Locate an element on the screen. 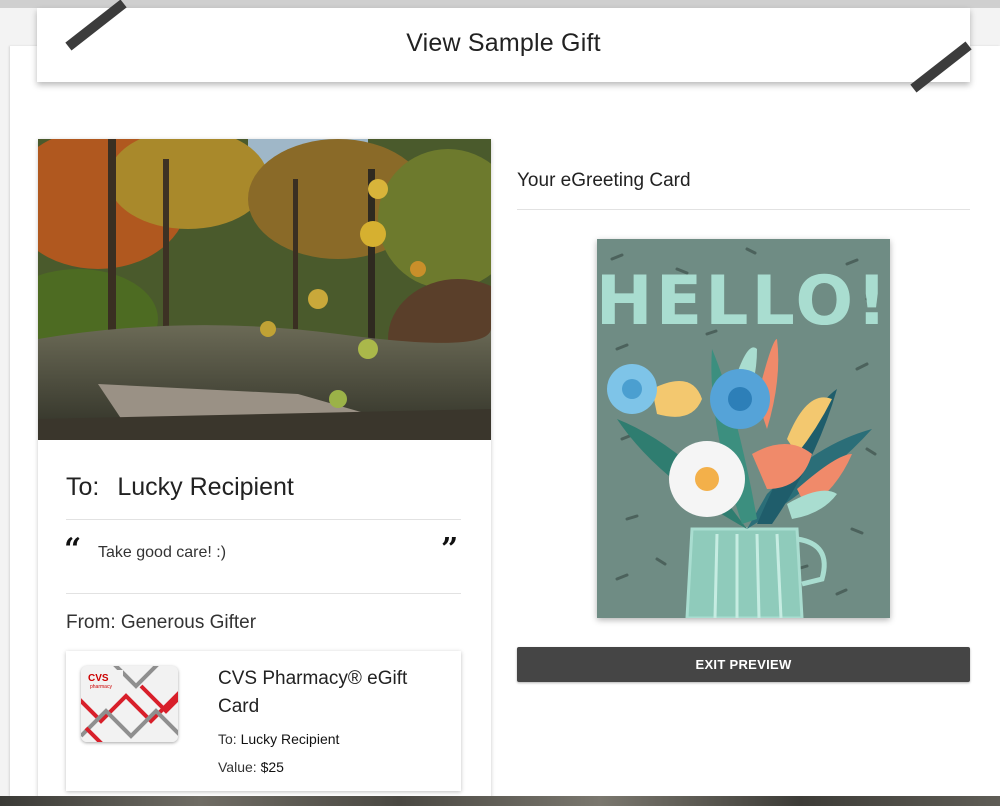  close-quote-icon: ” is located at coordinates (450, 549).